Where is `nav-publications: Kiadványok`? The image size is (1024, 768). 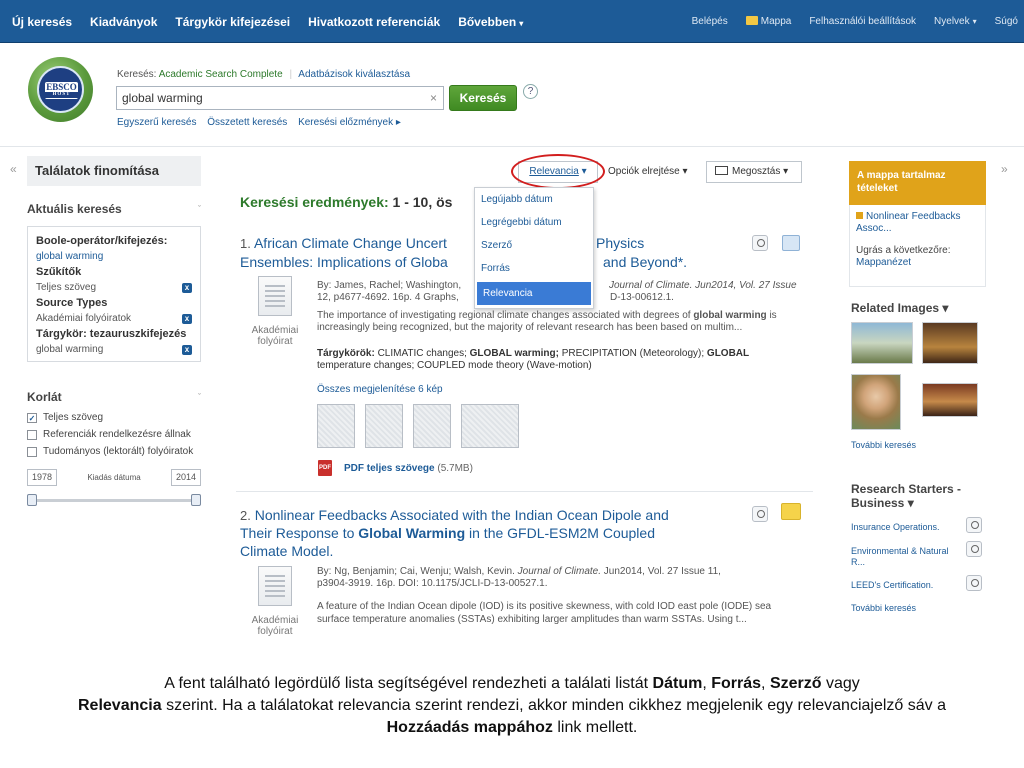 nav-publications: Kiadványok is located at coordinates (123, 22).